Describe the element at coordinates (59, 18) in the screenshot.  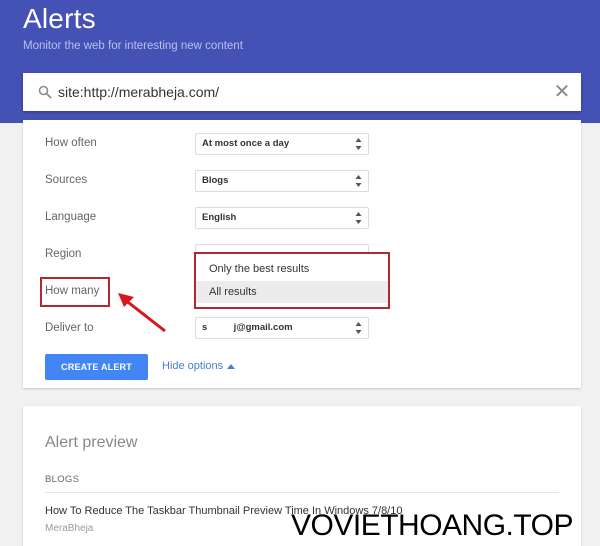
I see `page-title: Alerts` at that location.